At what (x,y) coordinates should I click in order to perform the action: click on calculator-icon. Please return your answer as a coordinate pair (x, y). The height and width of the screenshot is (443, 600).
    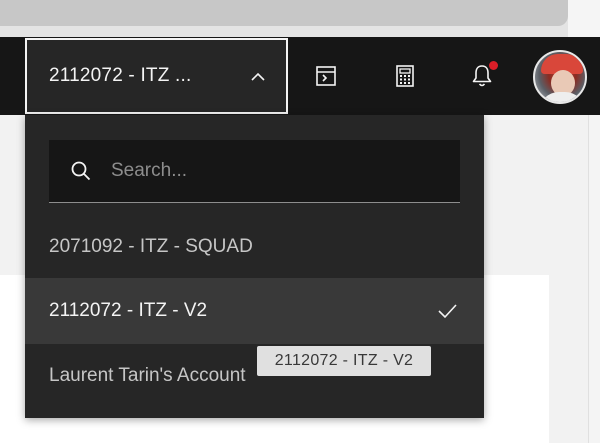
    Looking at the image, I should click on (405, 76).